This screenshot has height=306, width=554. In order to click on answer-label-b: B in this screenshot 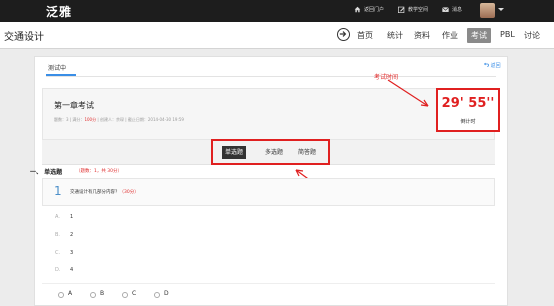, I will do `click(102, 293)`.